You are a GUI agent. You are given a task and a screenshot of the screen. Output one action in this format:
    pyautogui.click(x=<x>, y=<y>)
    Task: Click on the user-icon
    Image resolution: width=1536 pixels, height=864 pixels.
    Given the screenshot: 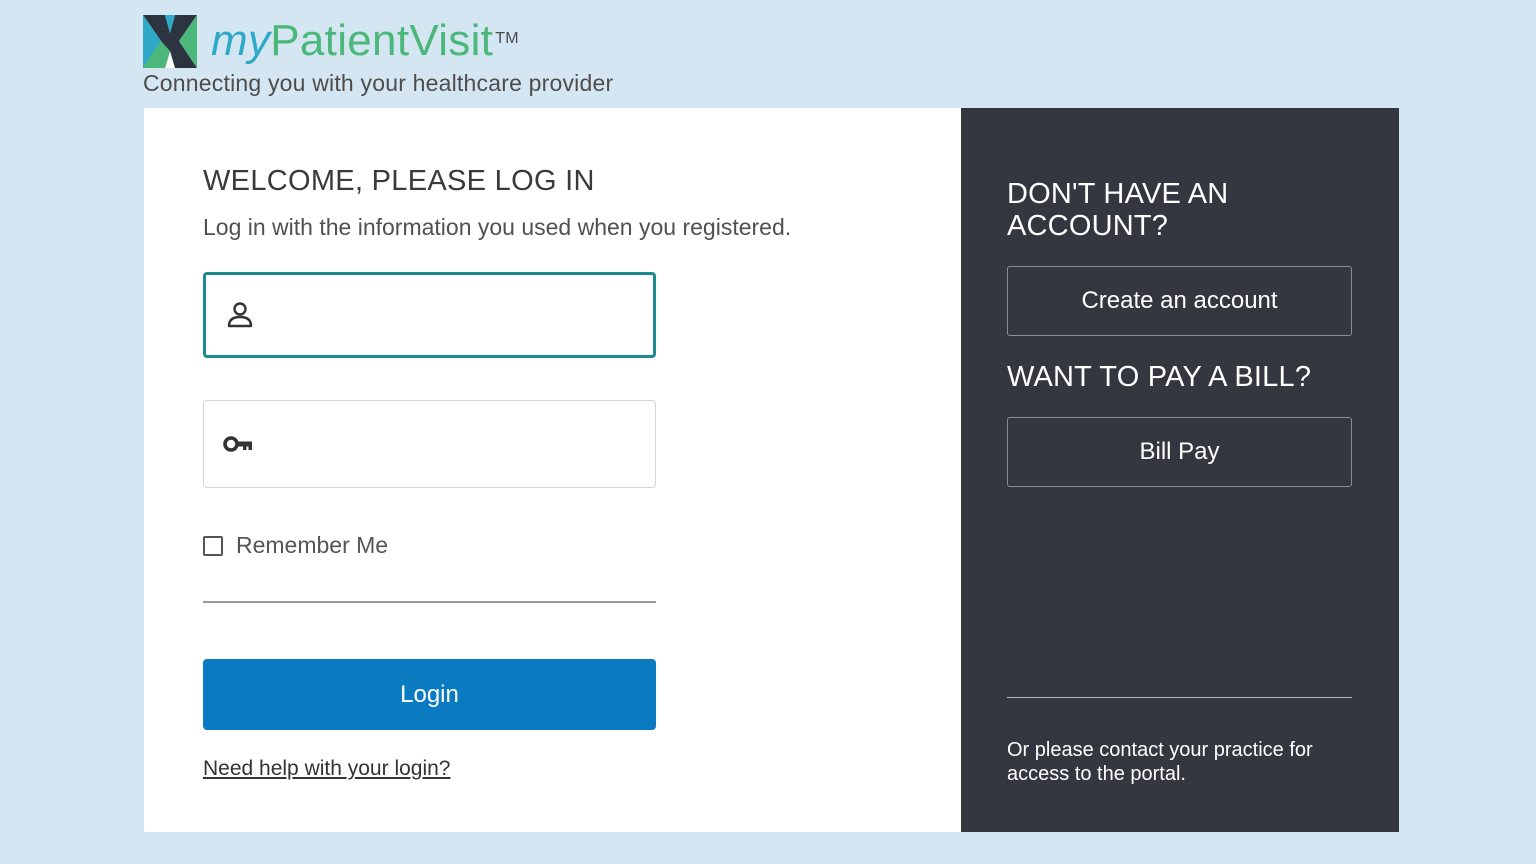 What is the action you would take?
    pyautogui.click(x=240, y=315)
    